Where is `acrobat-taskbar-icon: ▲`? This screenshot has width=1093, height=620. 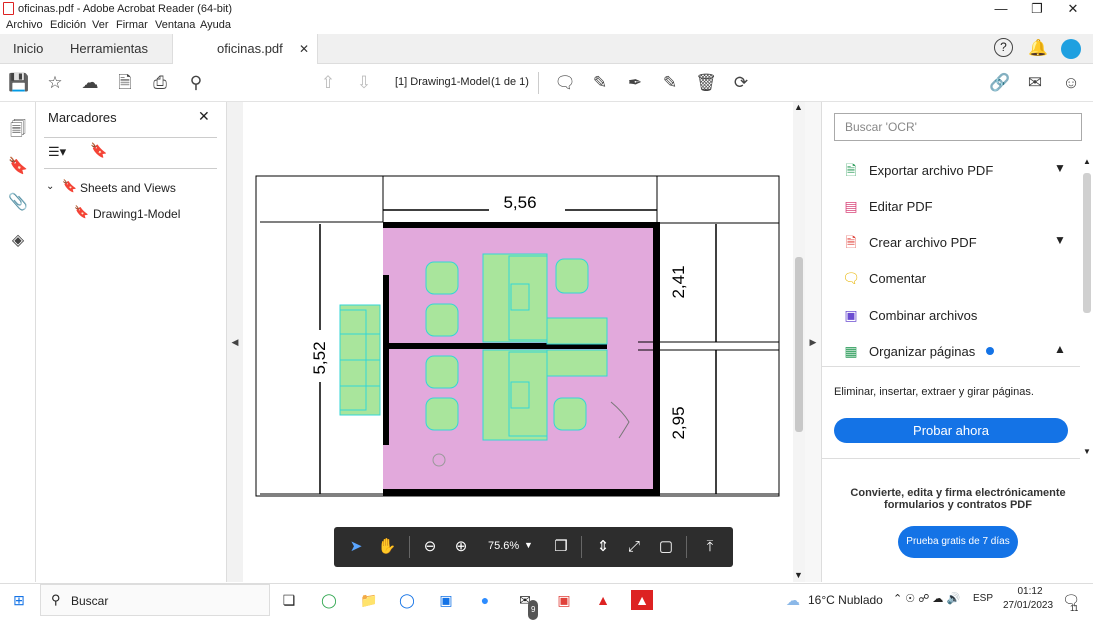 acrobat-taskbar-icon: ▲ is located at coordinates (603, 600).